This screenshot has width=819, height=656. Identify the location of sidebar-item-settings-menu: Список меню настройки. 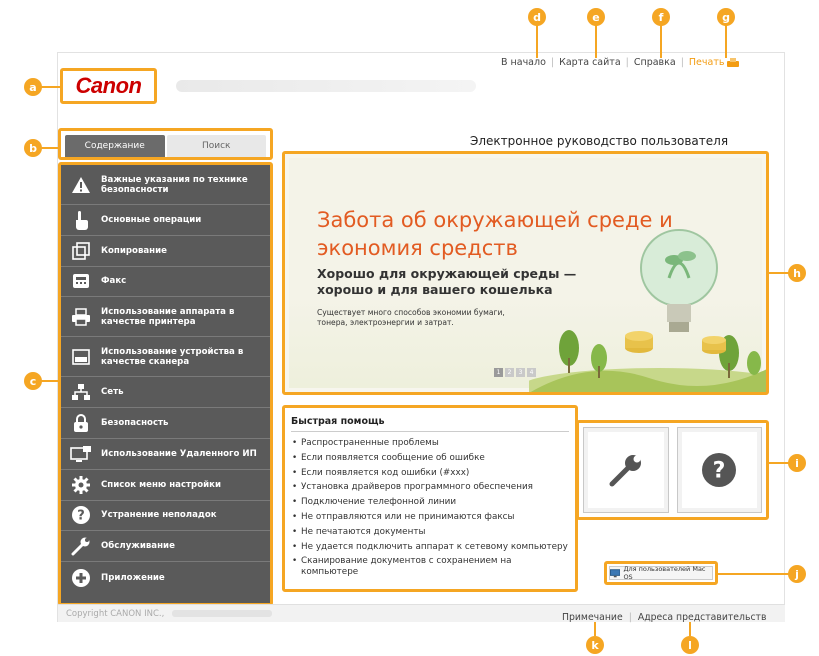
(165, 485).